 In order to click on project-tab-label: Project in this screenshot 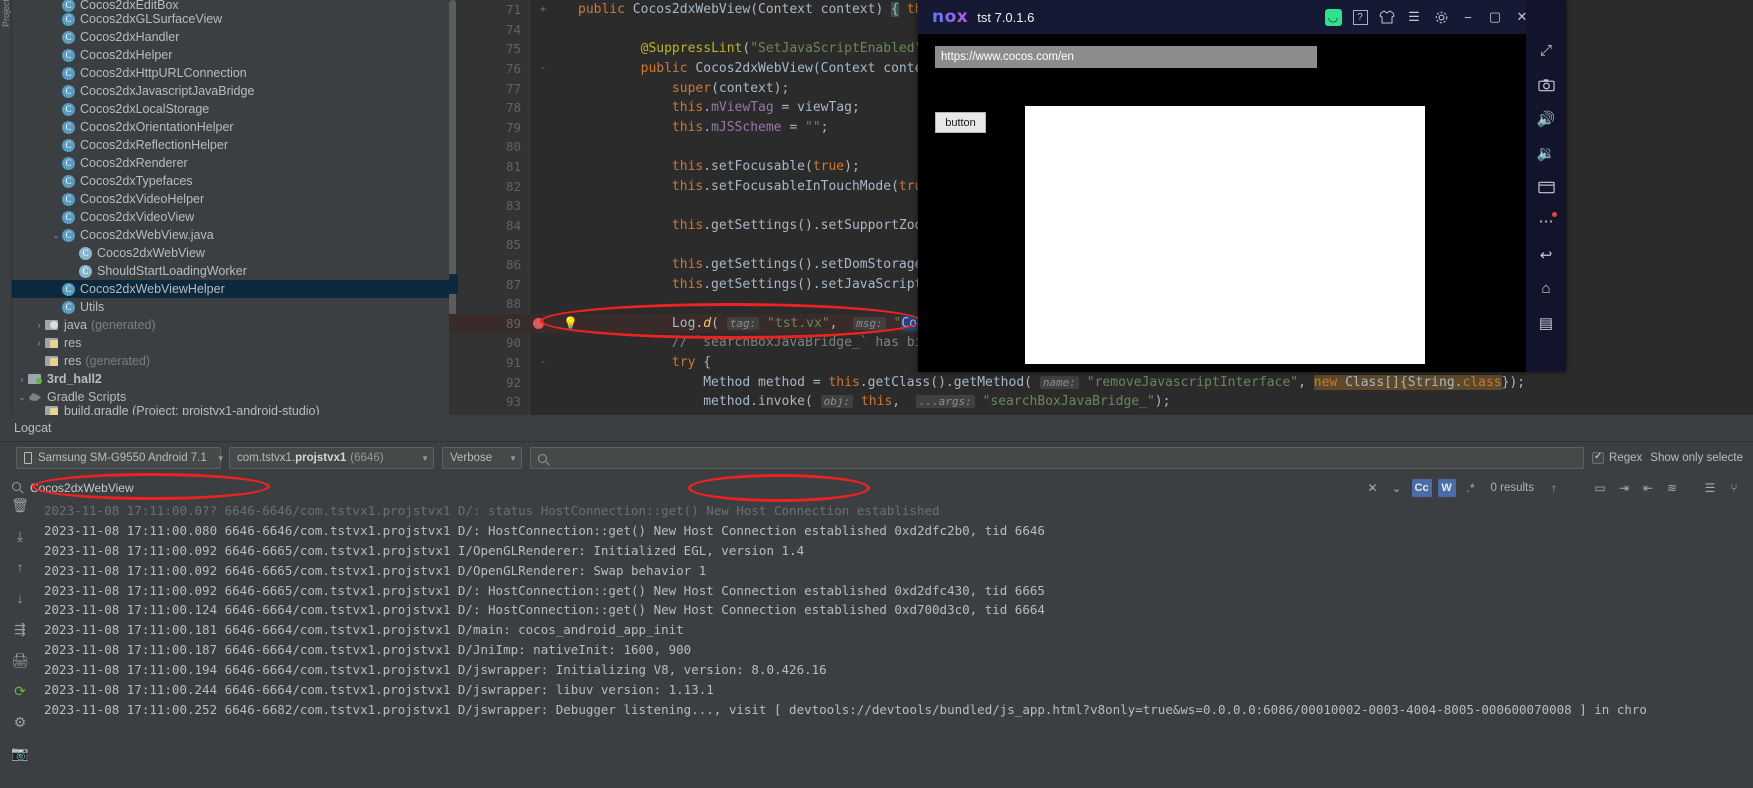, I will do `click(6, 13)`.